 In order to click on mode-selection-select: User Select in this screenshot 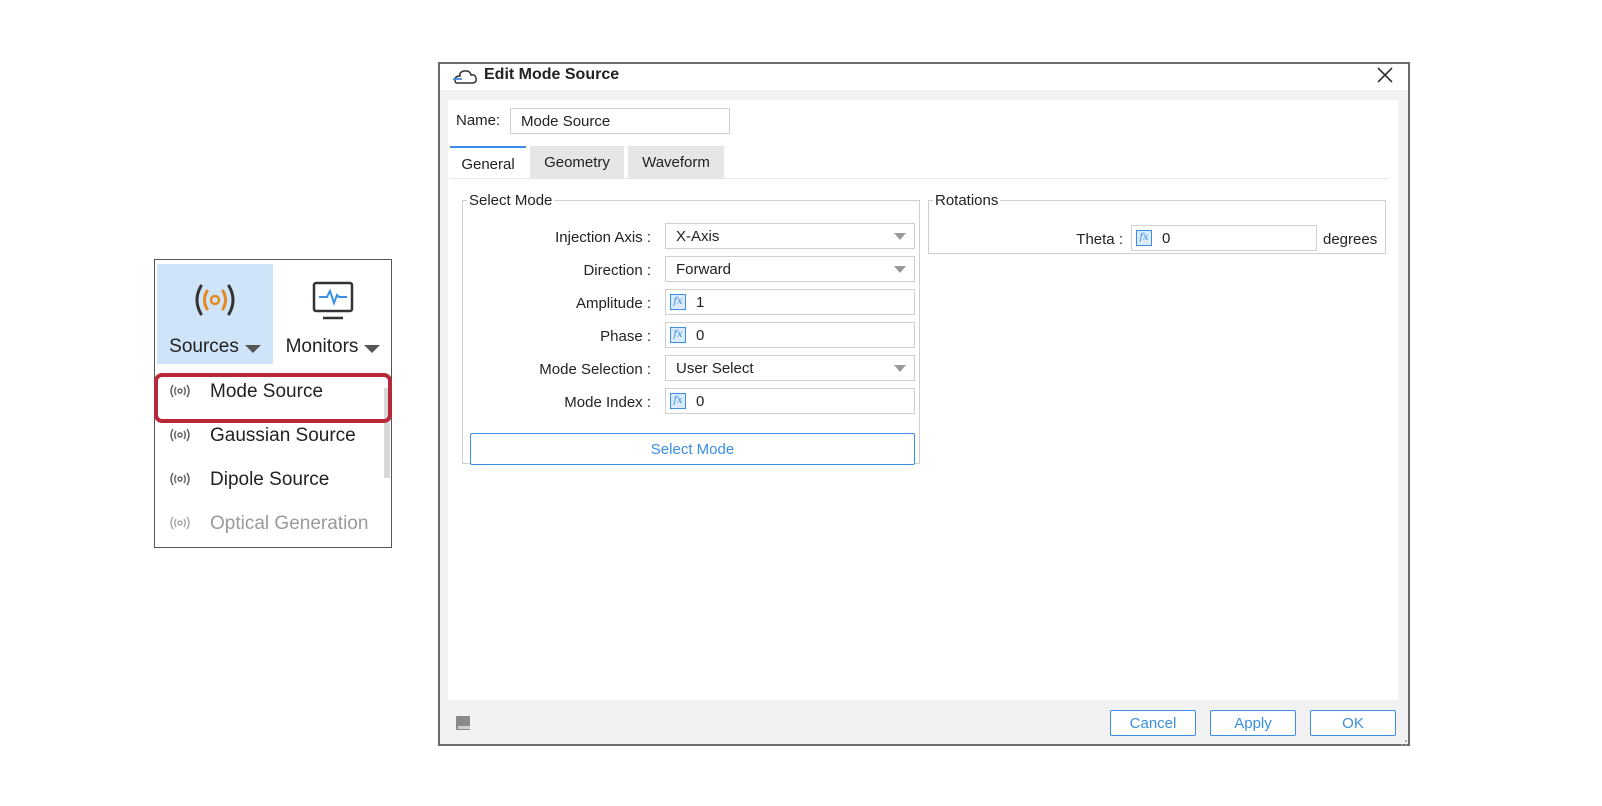, I will do `click(790, 368)`.